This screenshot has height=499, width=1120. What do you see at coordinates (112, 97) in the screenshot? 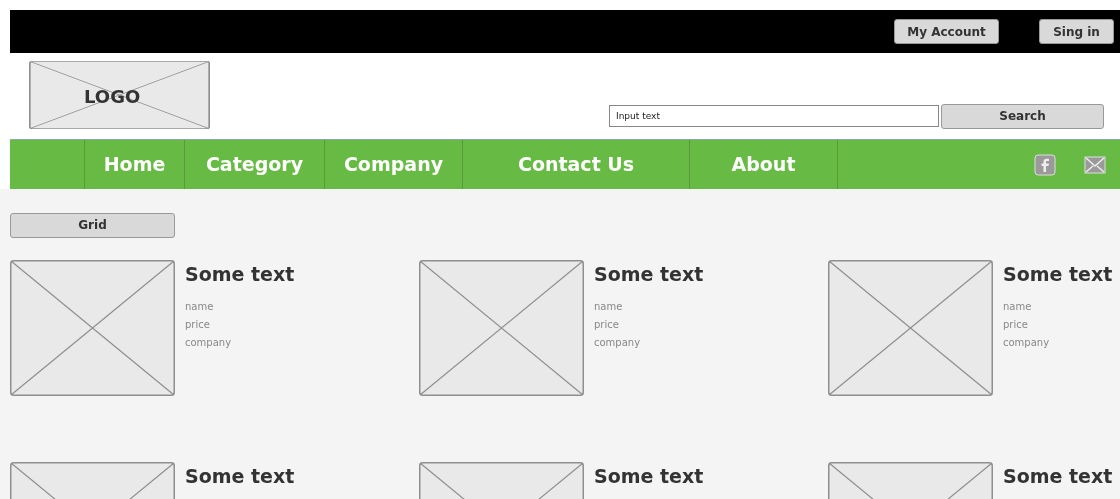
I see `logo-text: LOGO` at bounding box center [112, 97].